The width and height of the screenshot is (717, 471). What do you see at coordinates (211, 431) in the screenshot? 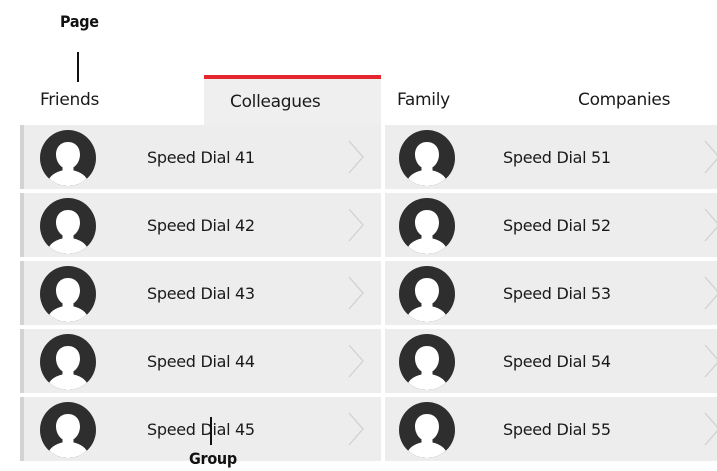
I see `group-annotation-line` at bounding box center [211, 431].